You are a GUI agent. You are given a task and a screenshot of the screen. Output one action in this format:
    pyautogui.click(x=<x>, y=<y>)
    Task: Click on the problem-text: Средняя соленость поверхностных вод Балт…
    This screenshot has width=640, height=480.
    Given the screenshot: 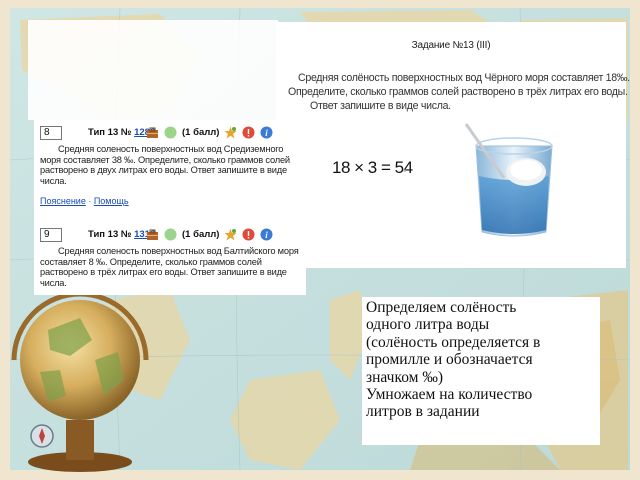 What is the action you would take?
    pyautogui.click(x=169, y=267)
    